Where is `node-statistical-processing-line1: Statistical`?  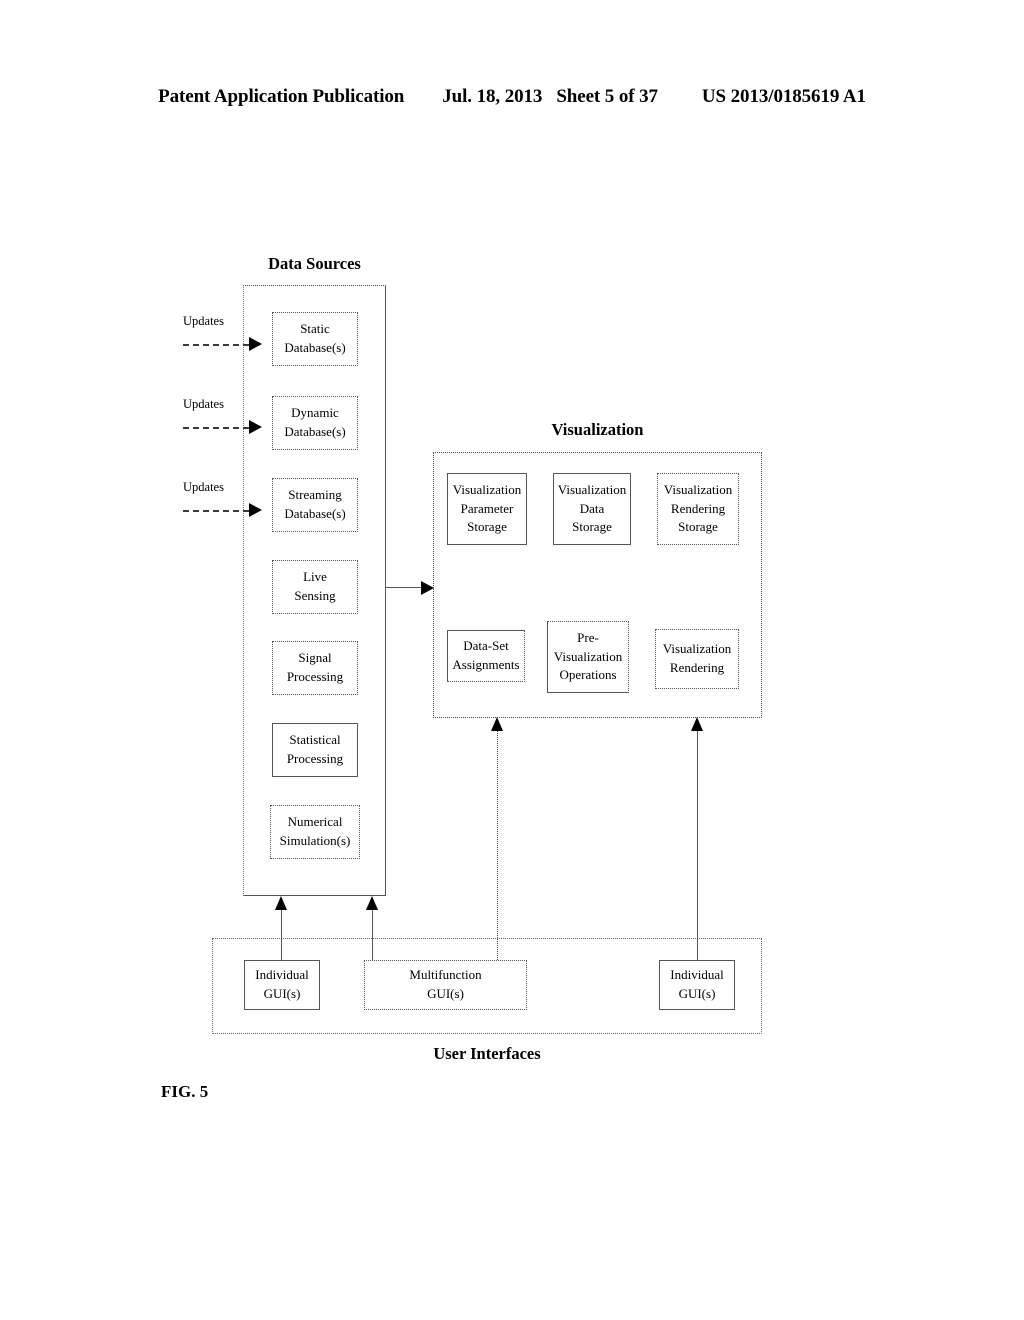 node-statistical-processing-line1: Statistical is located at coordinates (315, 740).